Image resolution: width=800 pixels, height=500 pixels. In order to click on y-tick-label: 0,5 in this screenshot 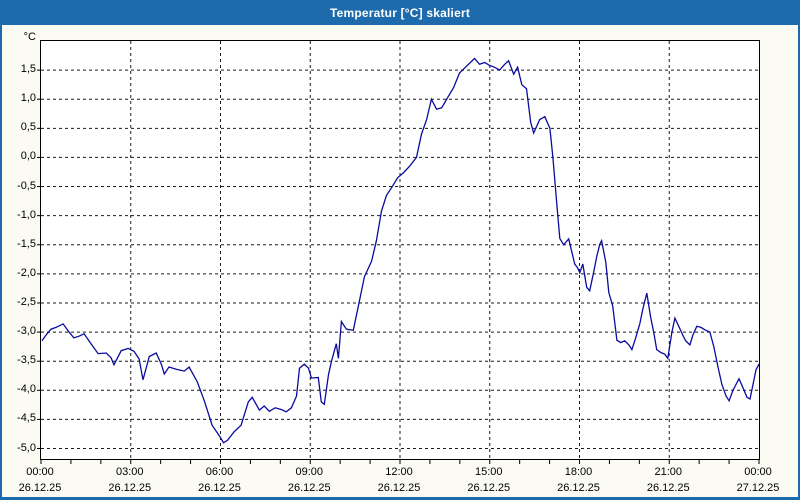, I will do `click(28, 127)`.